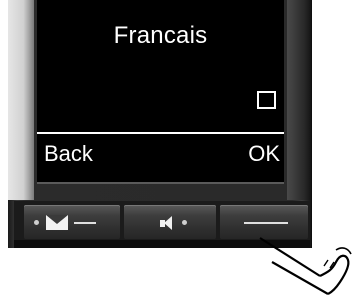 The width and height of the screenshot is (353, 296). What do you see at coordinates (184, 222) in the screenshot?
I see `handsfree-key-dot-icon` at bounding box center [184, 222].